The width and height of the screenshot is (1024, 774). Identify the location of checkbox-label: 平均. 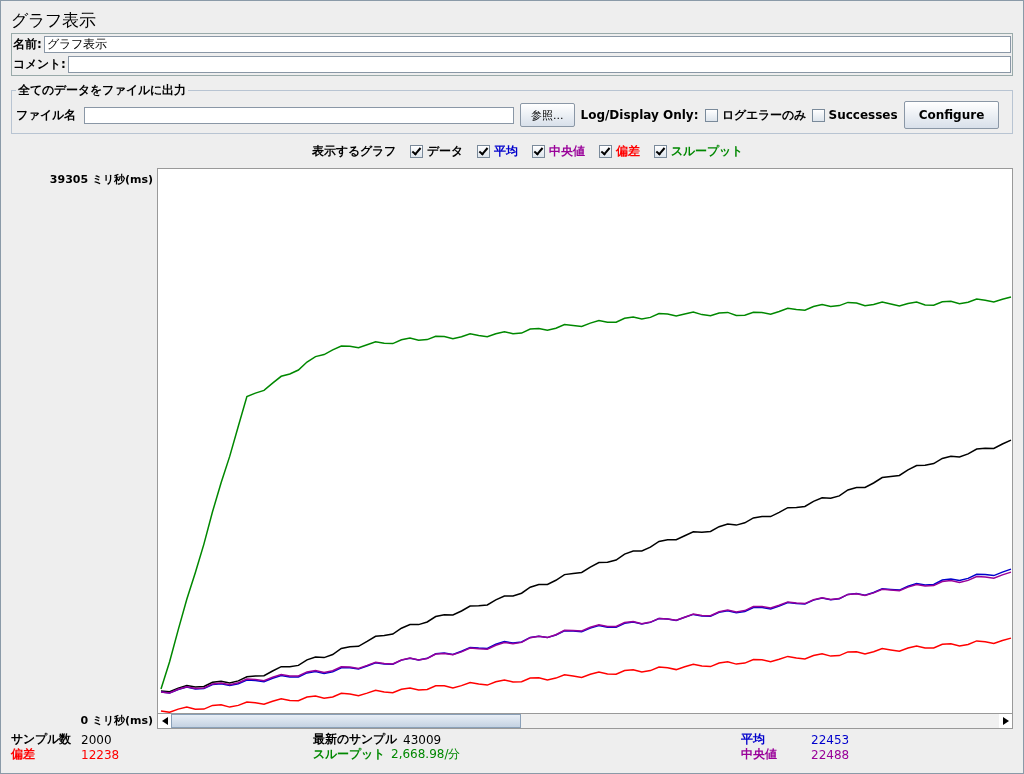
(505, 151).